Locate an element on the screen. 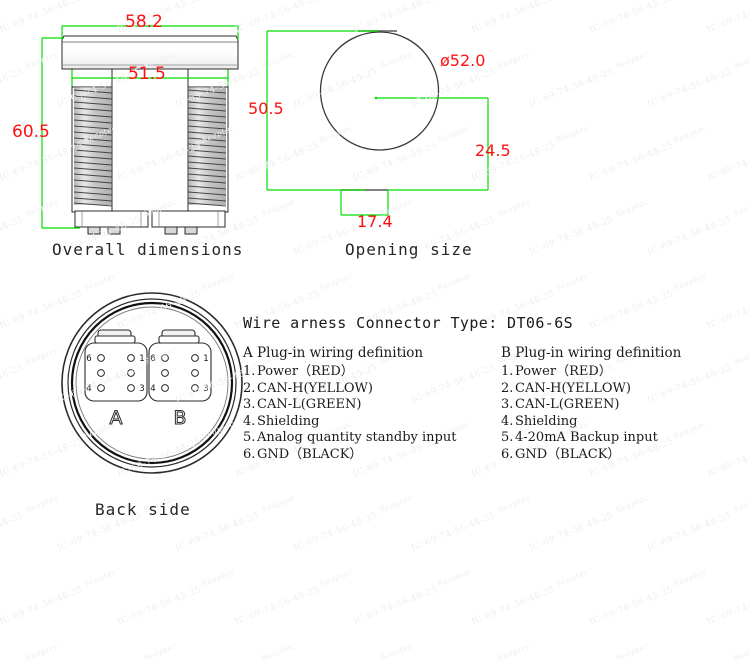 This screenshot has width=750, height=663. pin-label: GND（BLACK） is located at coordinates (568, 454).